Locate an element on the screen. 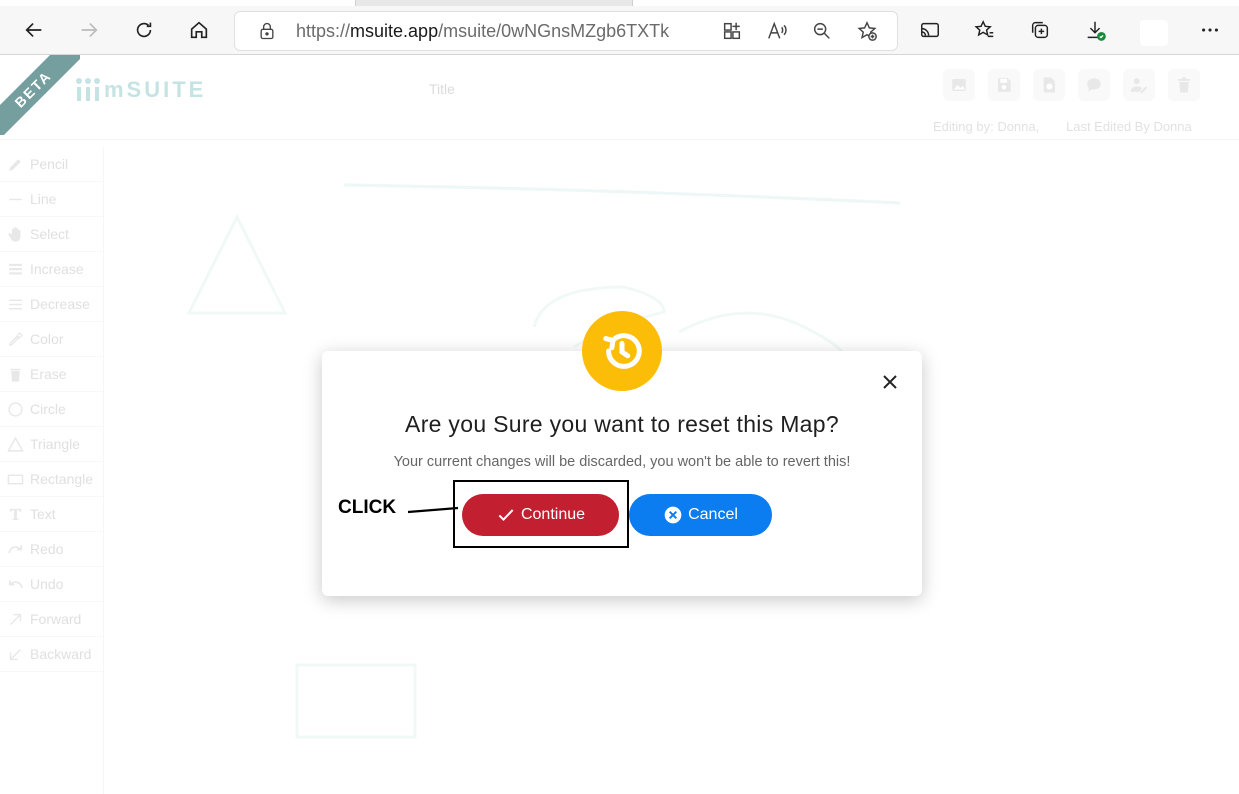 Image resolution: width=1239 pixels, height=794 pixels. more-icon is located at coordinates (1210, 30).